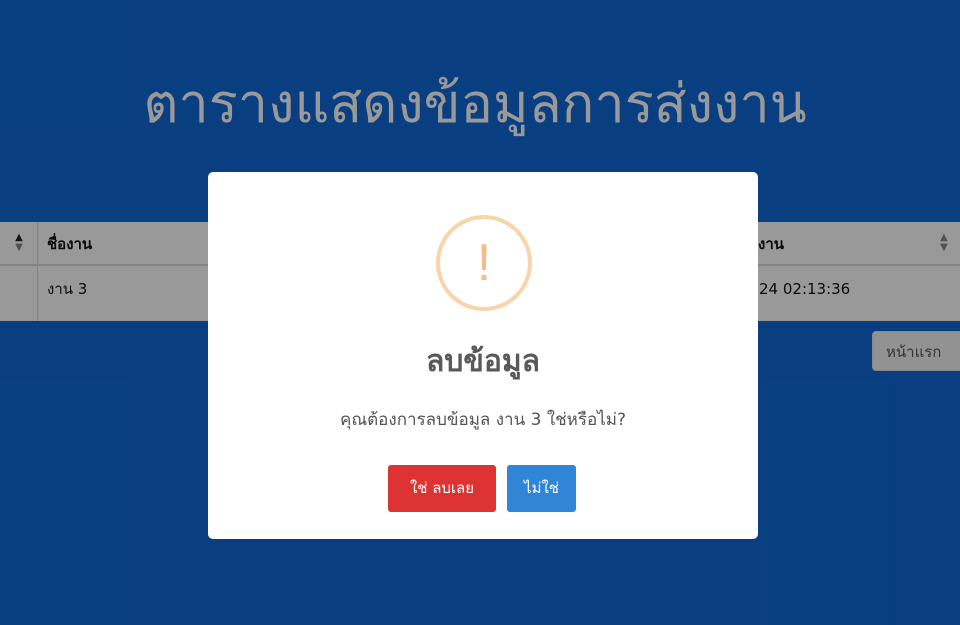 The image size is (960, 625). I want to click on dialog-message: คุณต้องการลบข้อมูล งาน 3 ใช่หรือไม่?, so click(483, 420).